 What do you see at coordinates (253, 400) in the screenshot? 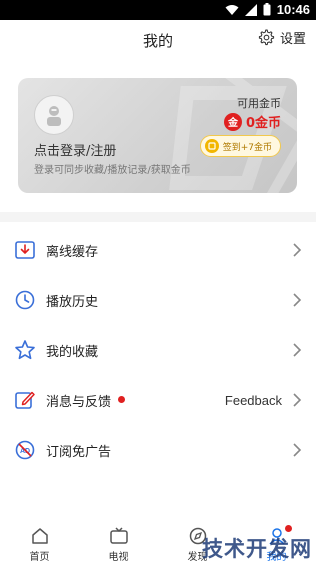
I see `menu-value: Feedback` at bounding box center [253, 400].